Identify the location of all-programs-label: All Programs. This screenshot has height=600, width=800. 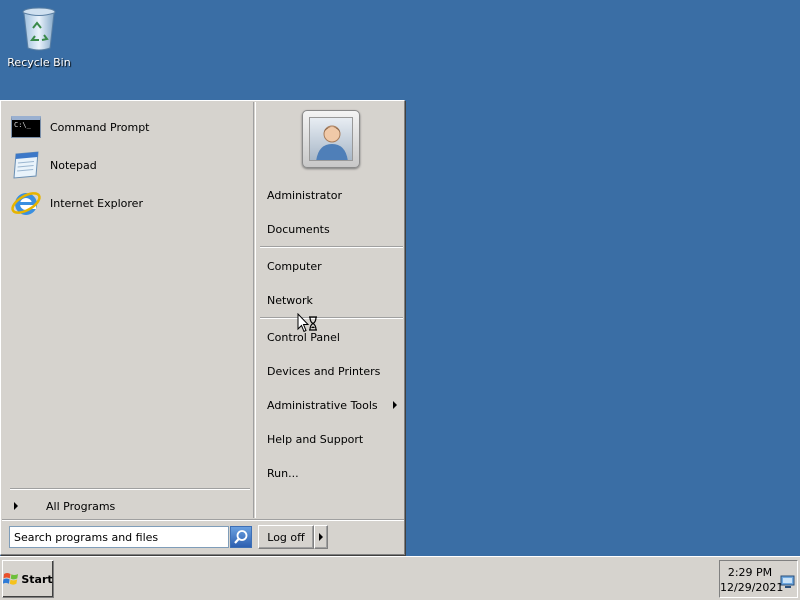
(81, 506).